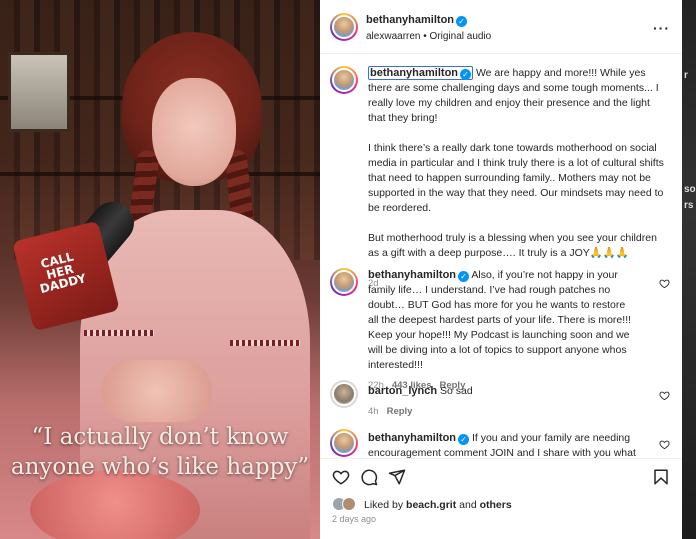 The image size is (696, 539). What do you see at coordinates (689, 269) in the screenshot?
I see `background-page-strip: r so rs` at bounding box center [689, 269].